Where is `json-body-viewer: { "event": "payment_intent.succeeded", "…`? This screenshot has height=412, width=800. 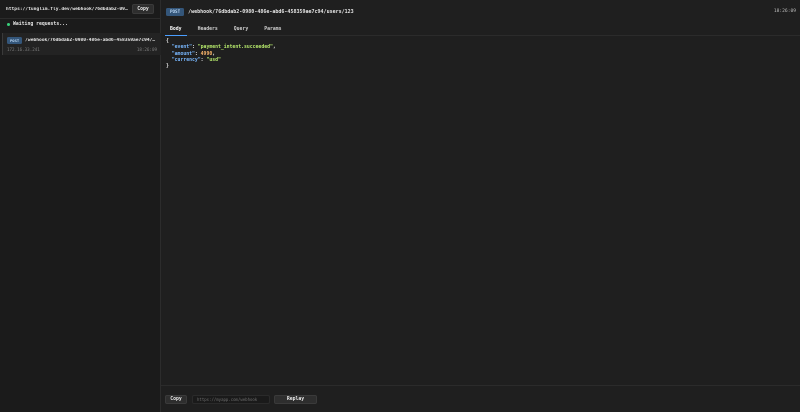 json-body-viewer: { "event": "payment_intent.succeeded", "… is located at coordinates (480, 54).